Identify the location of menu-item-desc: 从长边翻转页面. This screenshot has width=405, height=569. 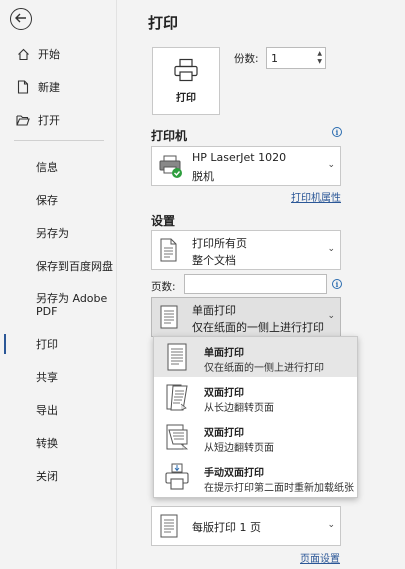
(239, 408).